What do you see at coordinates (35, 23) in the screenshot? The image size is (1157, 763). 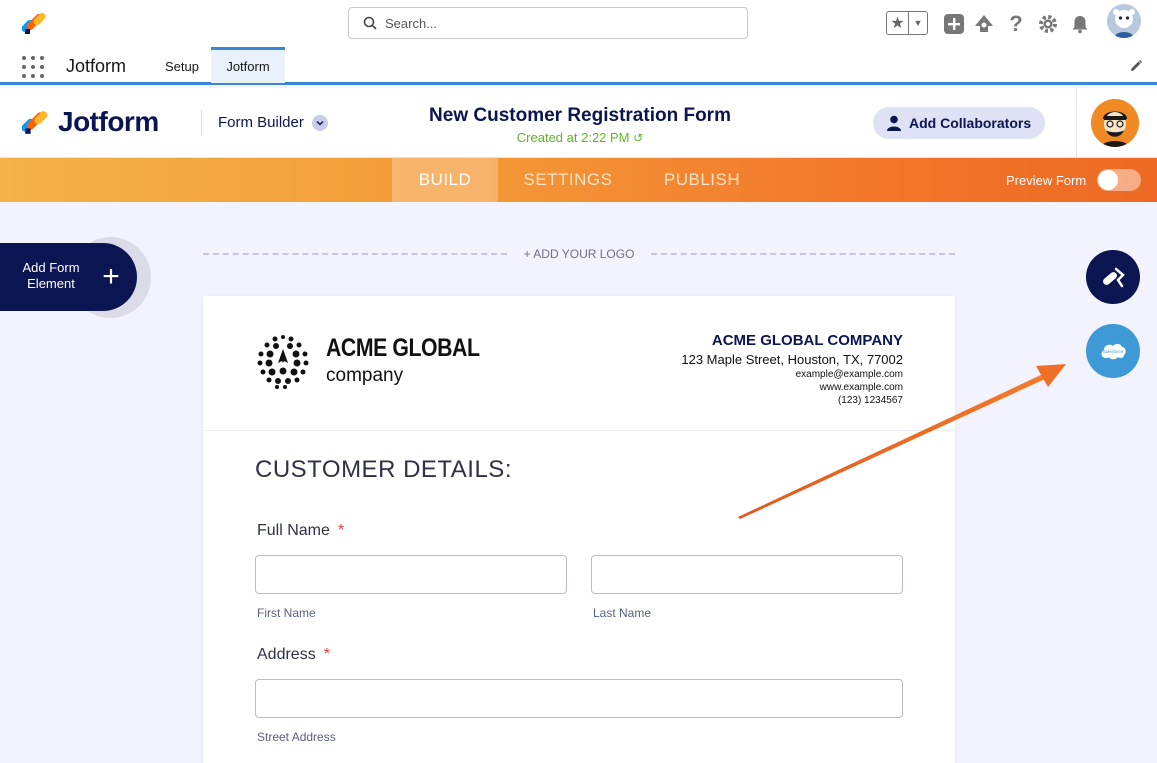 I see `jotform-app-logo-icon` at bounding box center [35, 23].